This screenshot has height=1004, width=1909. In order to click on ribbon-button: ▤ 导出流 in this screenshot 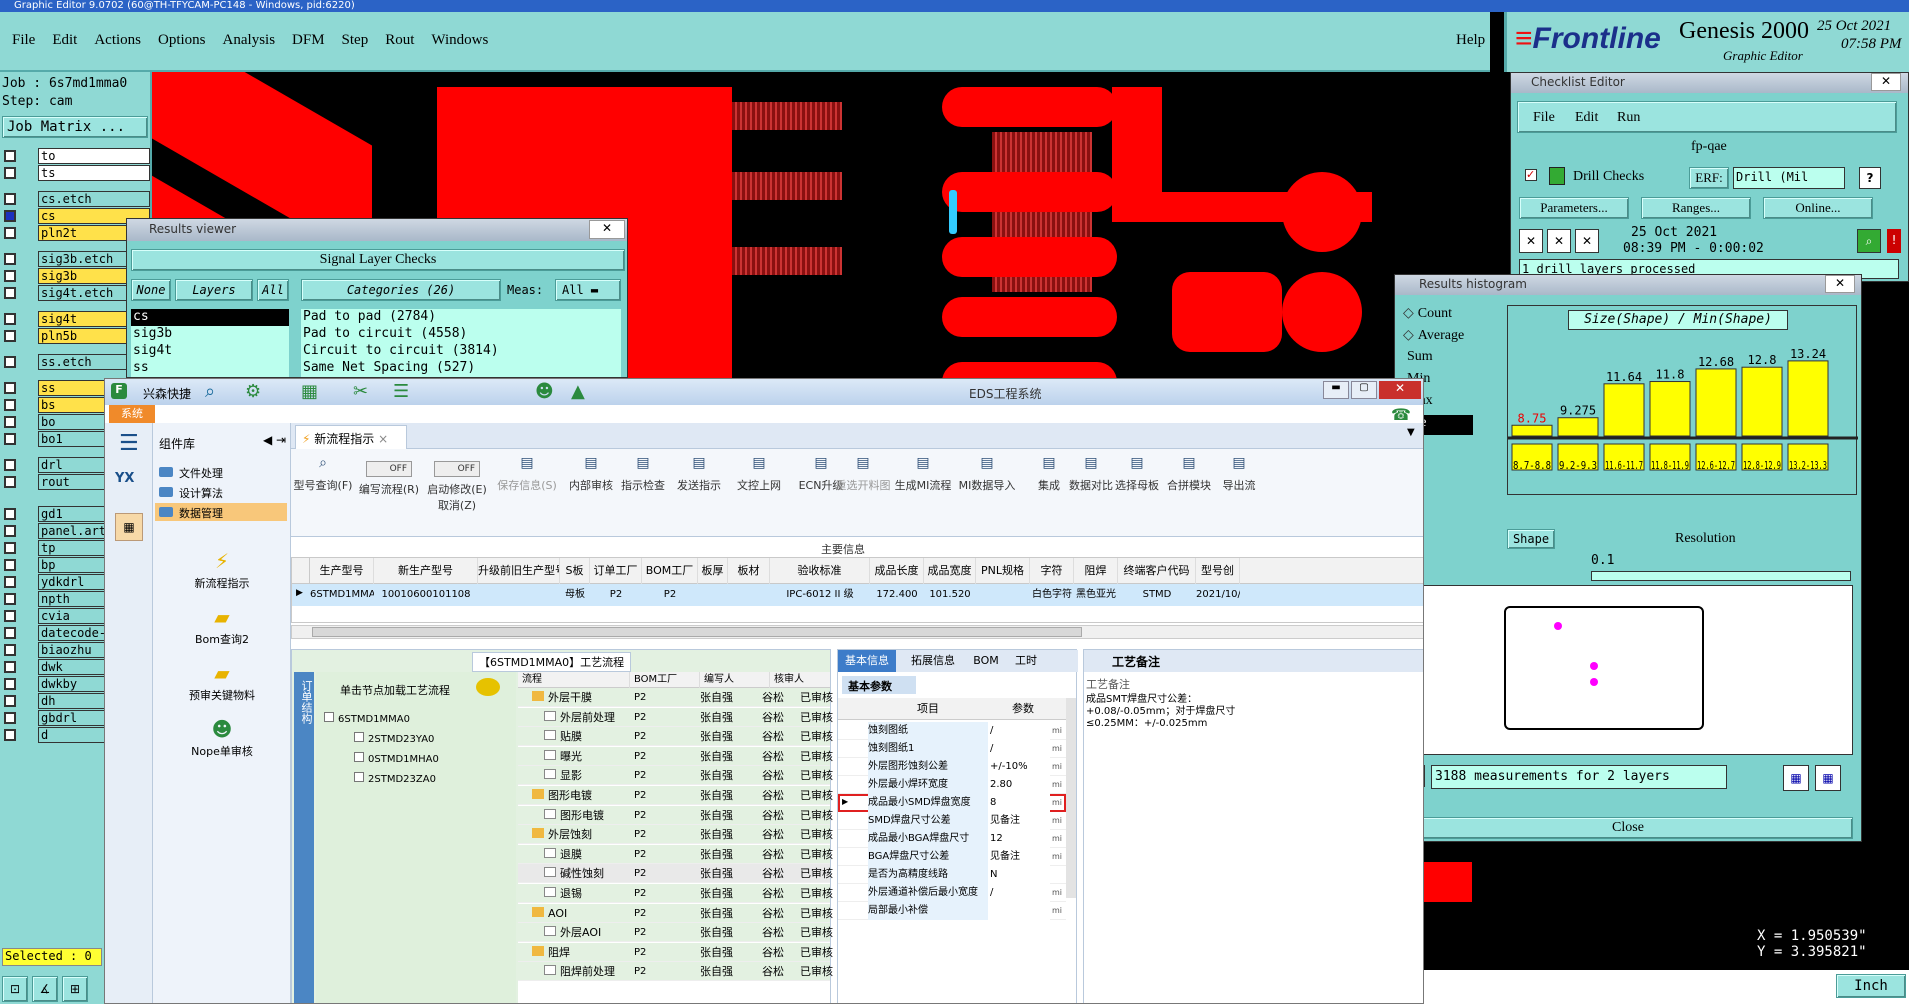, I will do `click(1239, 491)`.